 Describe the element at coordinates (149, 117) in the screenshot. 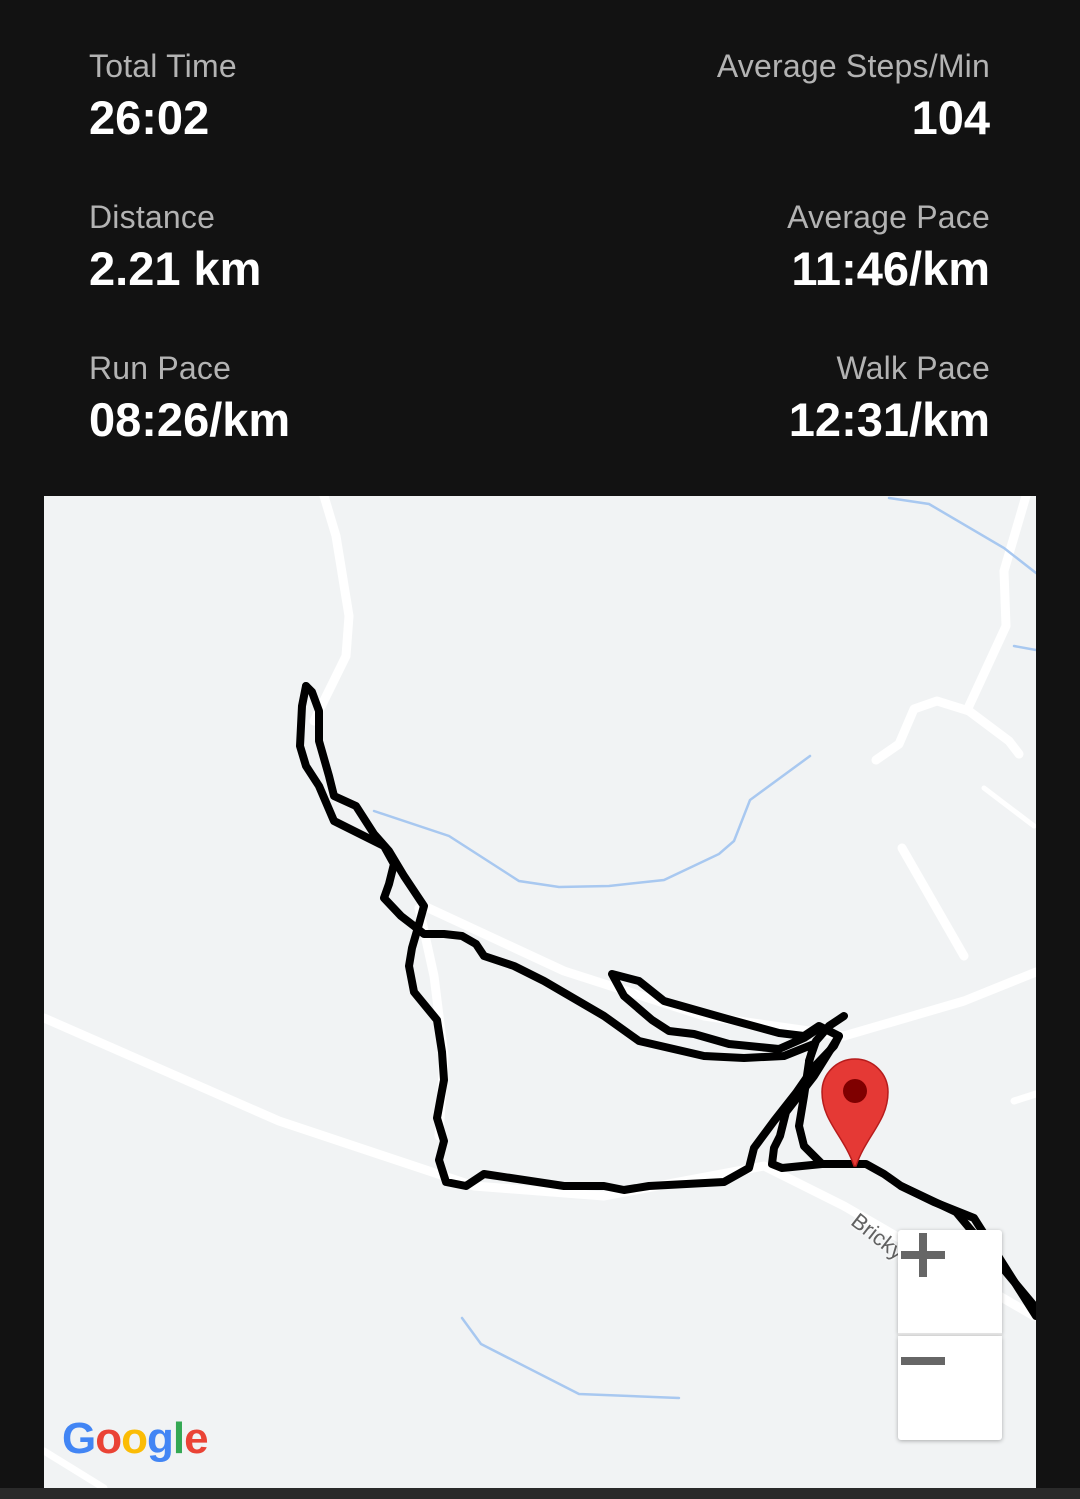

I see `stat-value: 26:02` at that location.